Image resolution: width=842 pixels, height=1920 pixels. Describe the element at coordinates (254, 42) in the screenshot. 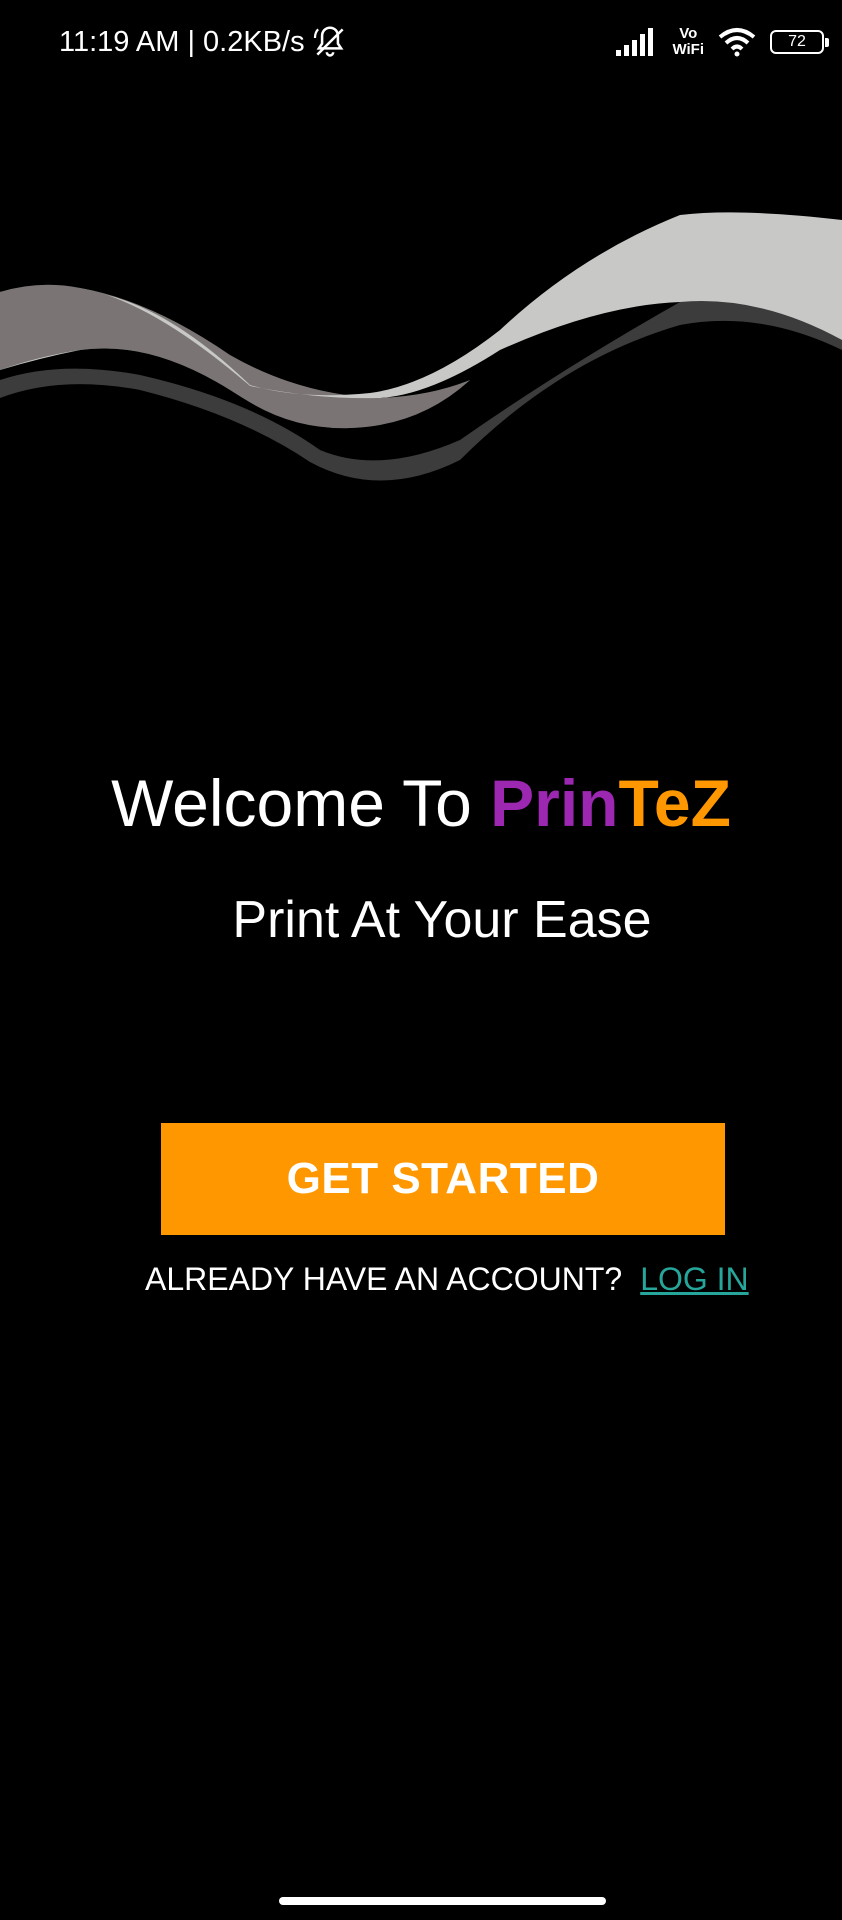

I see `network-speed: 0.2KB/s` at that location.